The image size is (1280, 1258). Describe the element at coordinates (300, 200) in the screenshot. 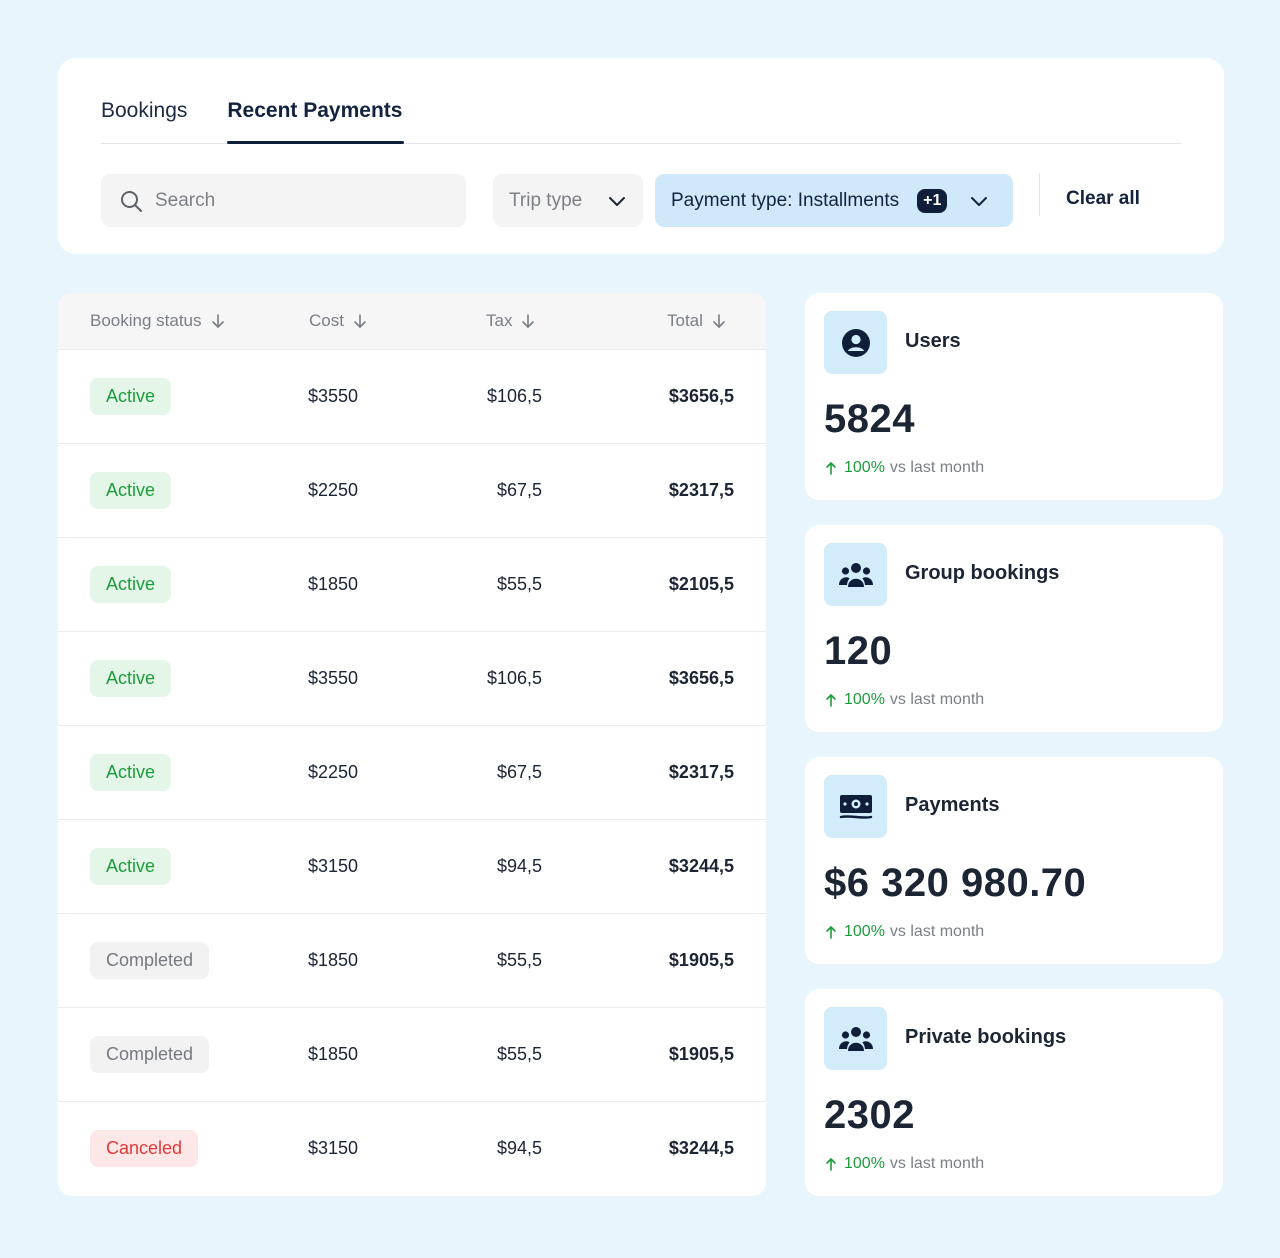

I see `search-input` at that location.